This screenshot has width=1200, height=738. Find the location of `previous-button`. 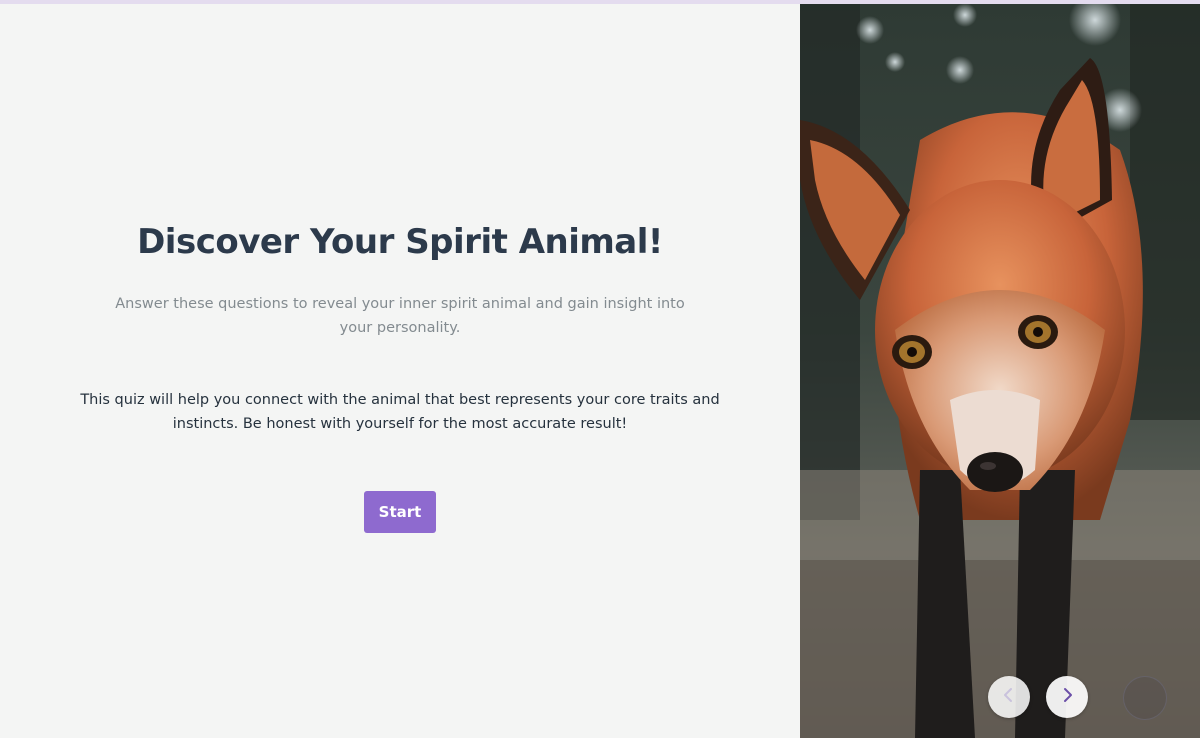

previous-button is located at coordinates (1009, 697).